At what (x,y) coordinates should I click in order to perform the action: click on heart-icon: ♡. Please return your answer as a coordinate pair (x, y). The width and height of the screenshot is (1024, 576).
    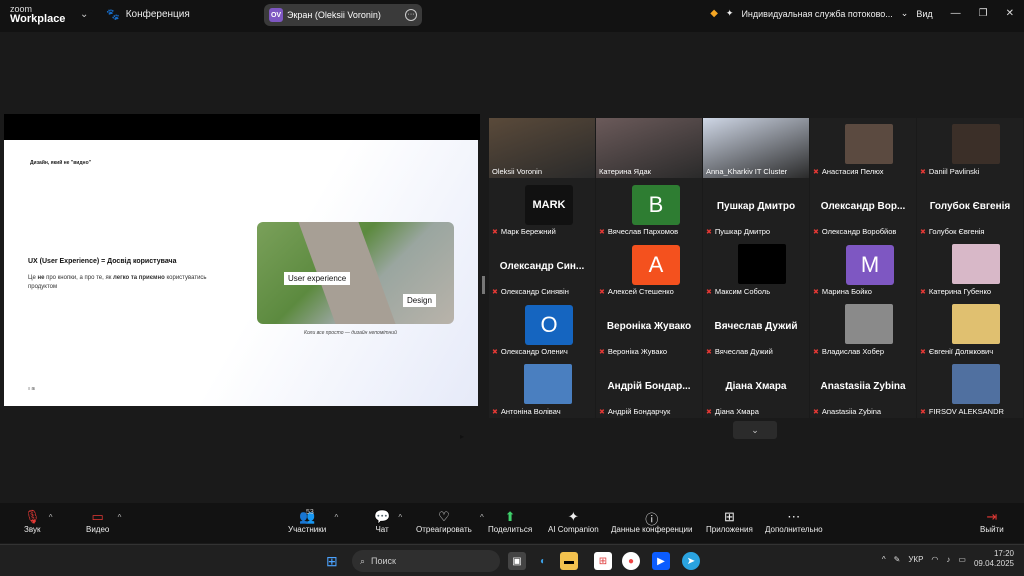
    Looking at the image, I should click on (444, 516).